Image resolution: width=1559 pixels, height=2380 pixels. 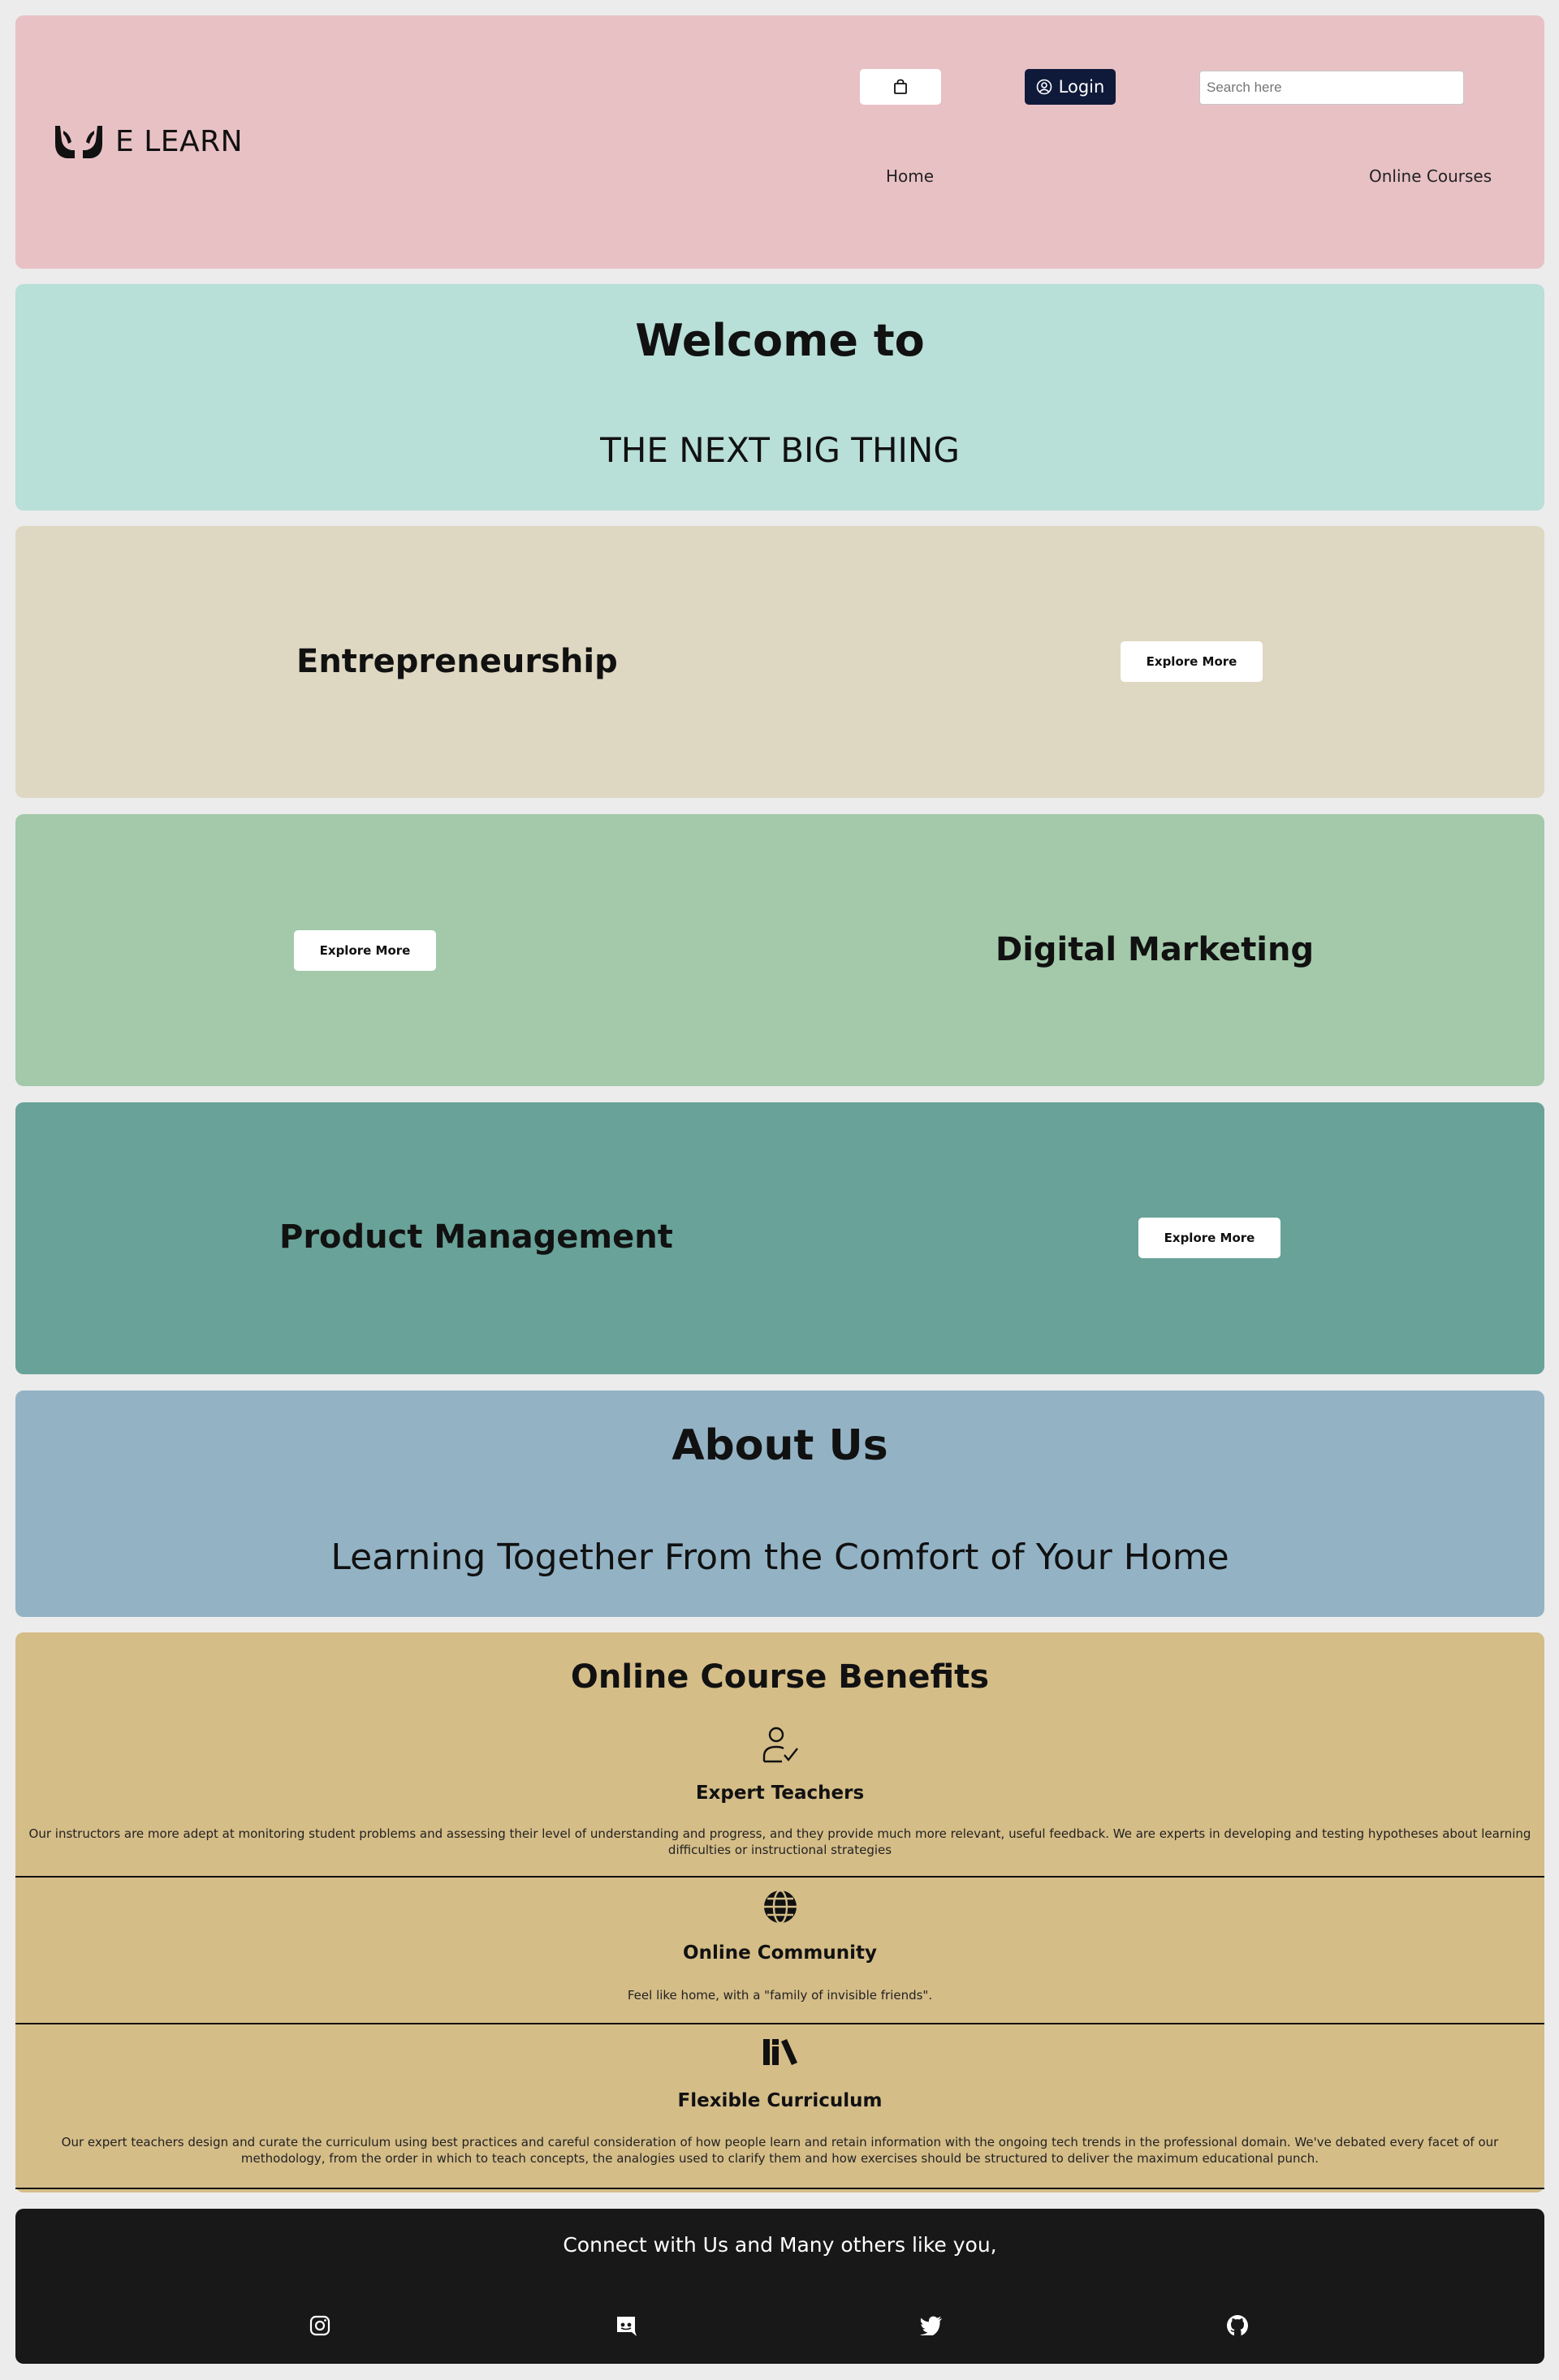 What do you see at coordinates (1331, 88) in the screenshot?
I see `search-input` at bounding box center [1331, 88].